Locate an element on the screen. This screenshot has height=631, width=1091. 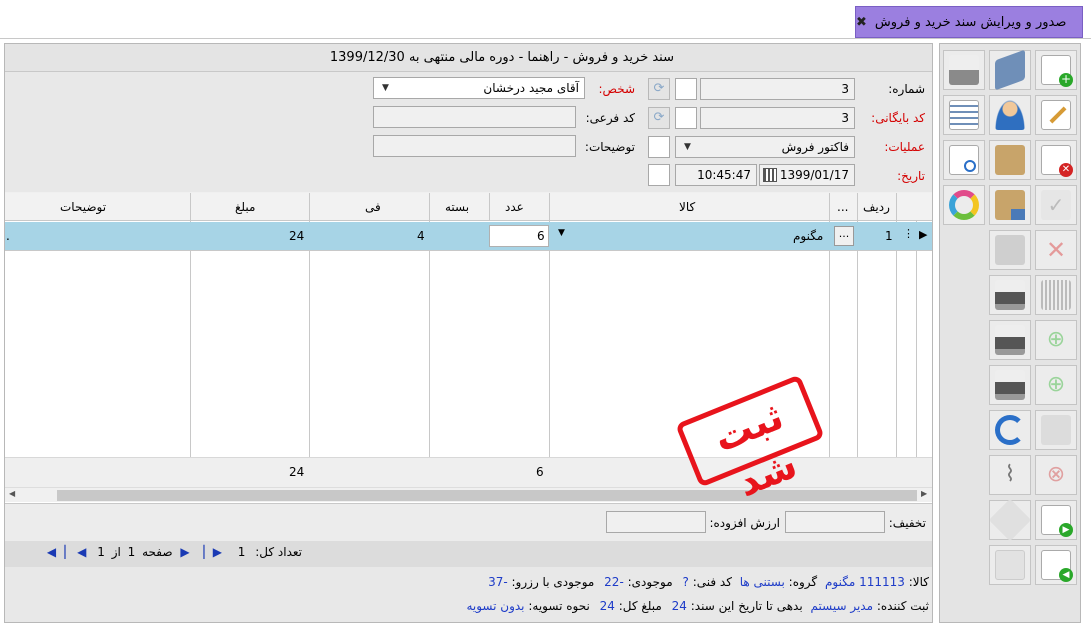
last-page-icon: ▕◀ is located at coordinates (56, 552).